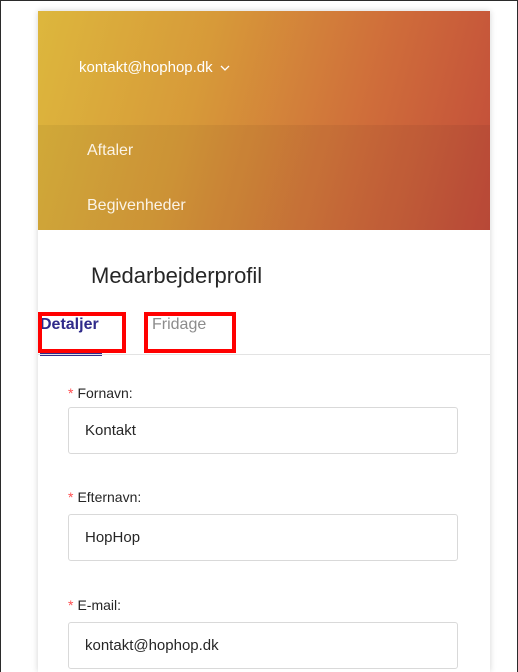  Describe the element at coordinates (146, 67) in the screenshot. I see `account-email: kontakt@hophop.dk` at that location.